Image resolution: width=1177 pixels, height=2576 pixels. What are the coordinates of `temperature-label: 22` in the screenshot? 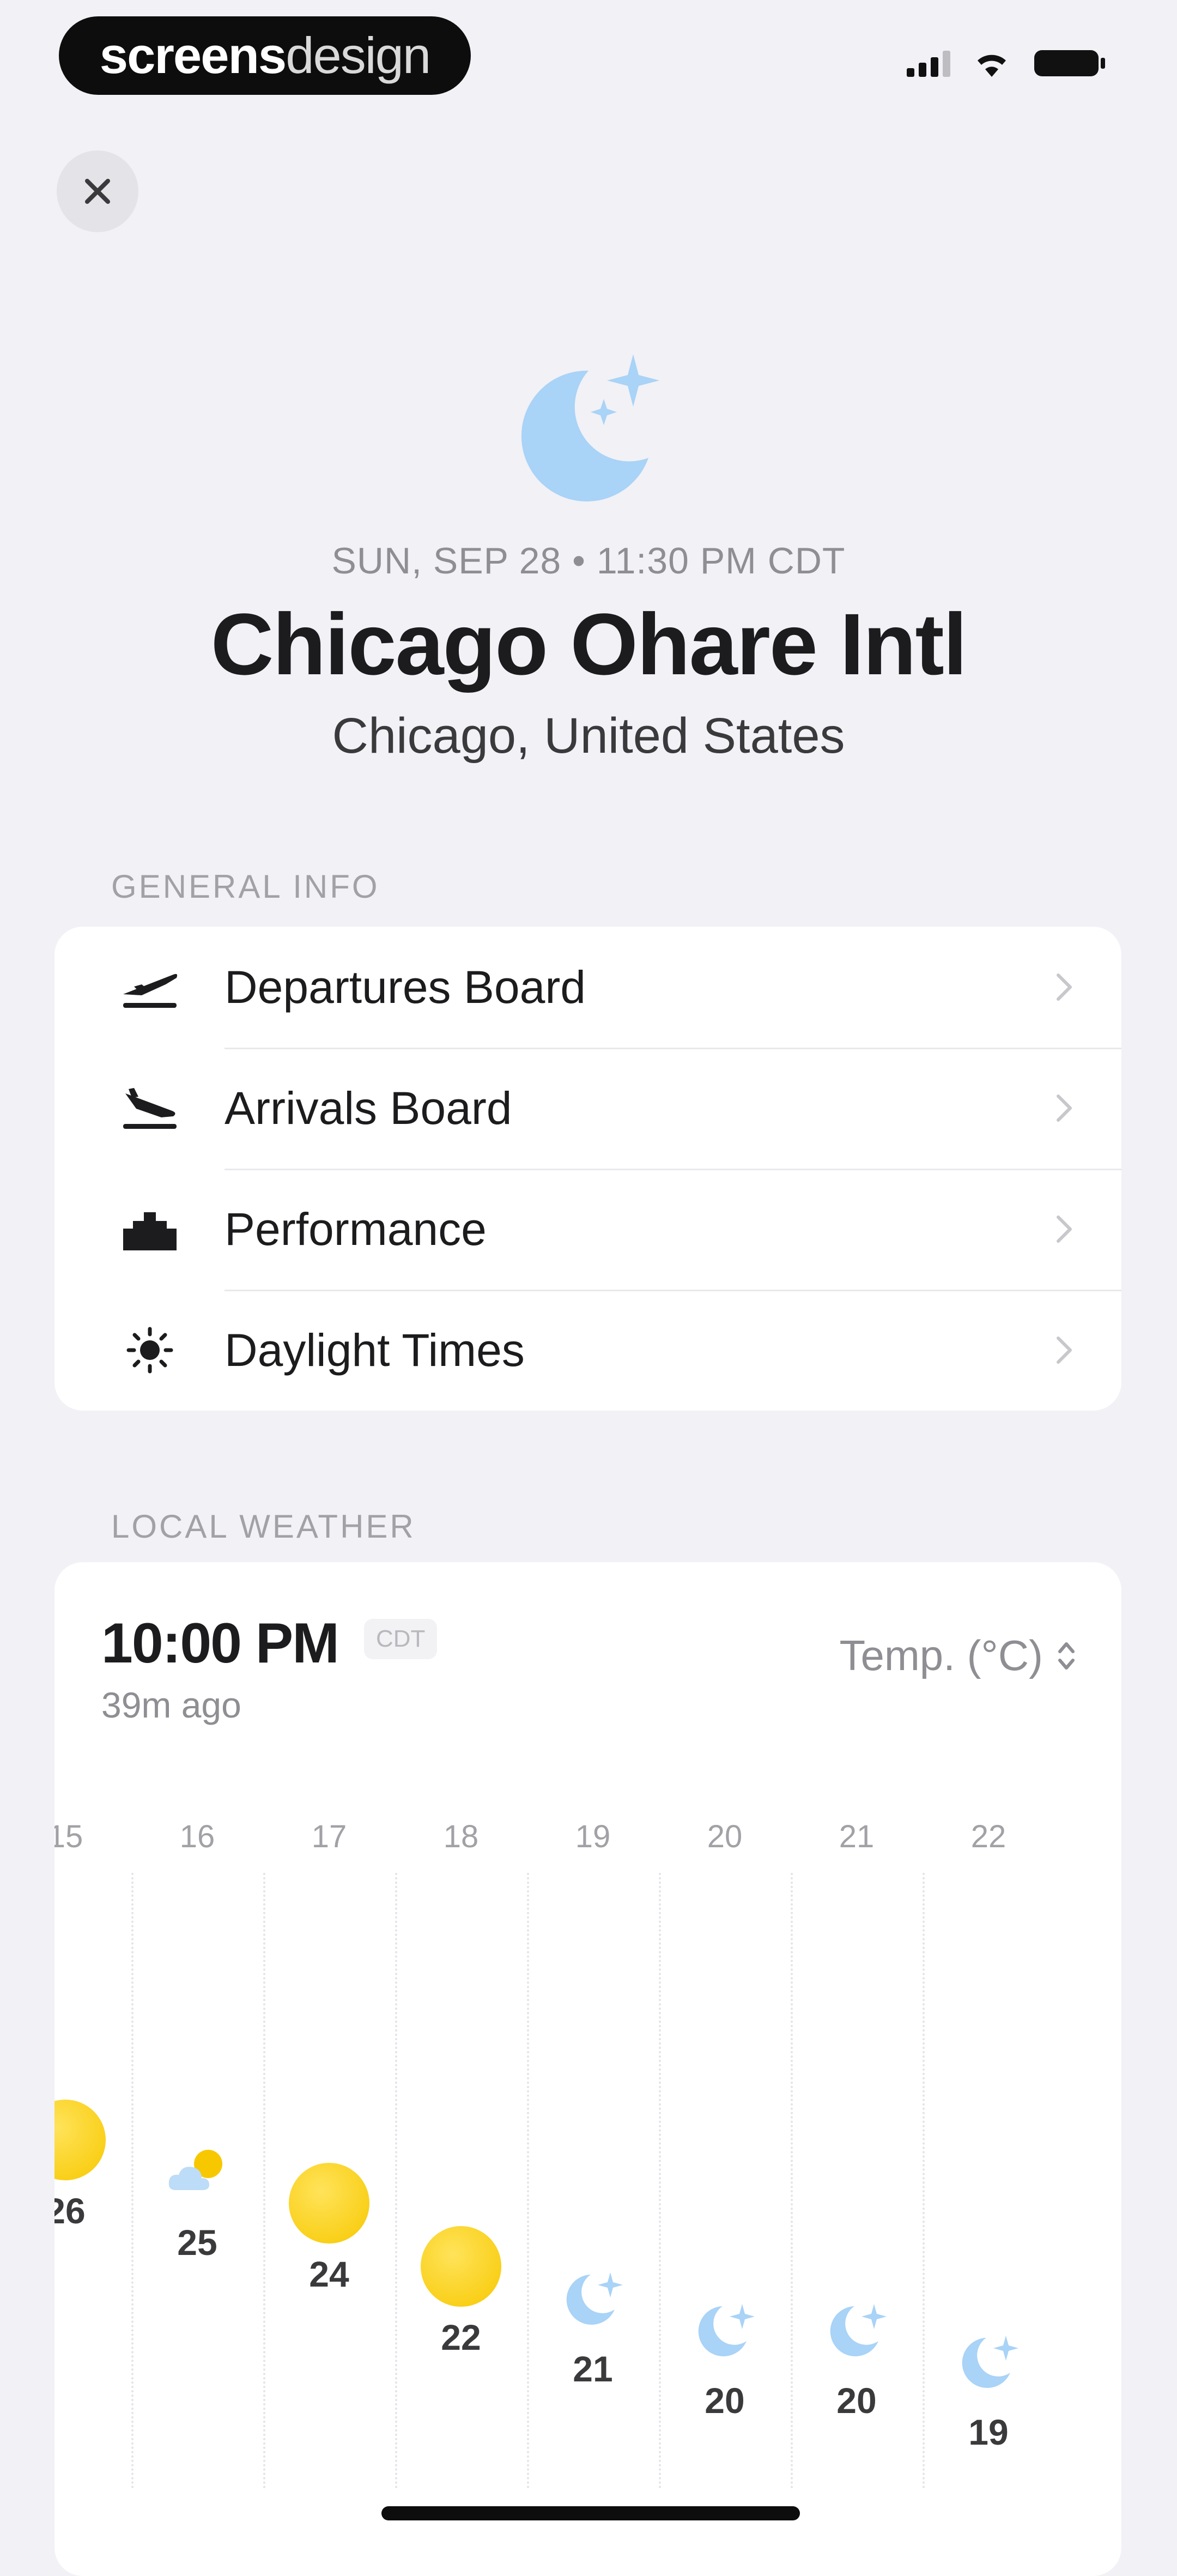 It's located at (461, 2337).